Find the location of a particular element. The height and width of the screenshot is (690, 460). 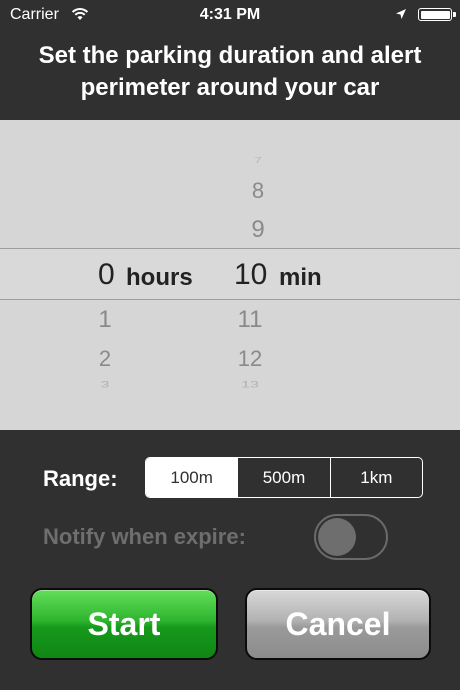

range-option-500m: 500m is located at coordinates (283, 477).